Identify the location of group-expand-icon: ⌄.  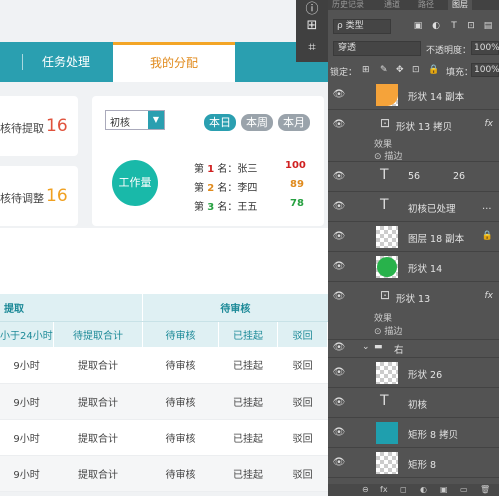
(366, 347).